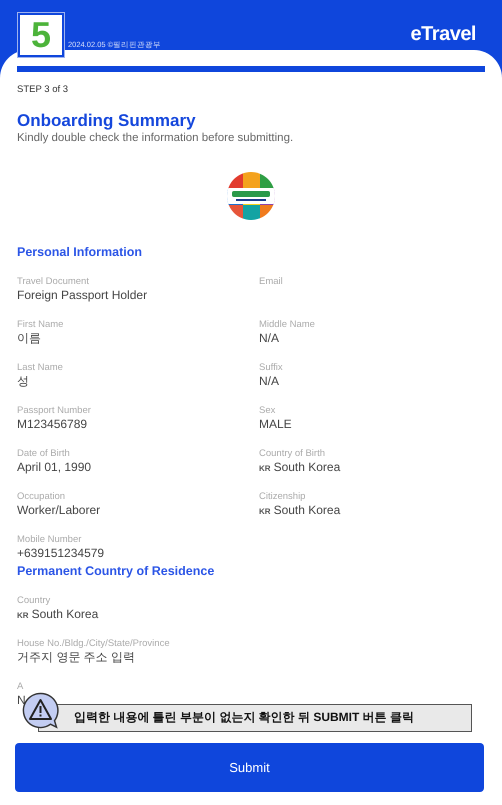 Image resolution: width=502 pixels, height=805 pixels. What do you see at coordinates (255, 718) in the screenshot?
I see `instruction-tooltip: 입력한 내용에 틀린 부분이 없는지 확인한 뒤 SUBMIT 버튼 클릭` at bounding box center [255, 718].